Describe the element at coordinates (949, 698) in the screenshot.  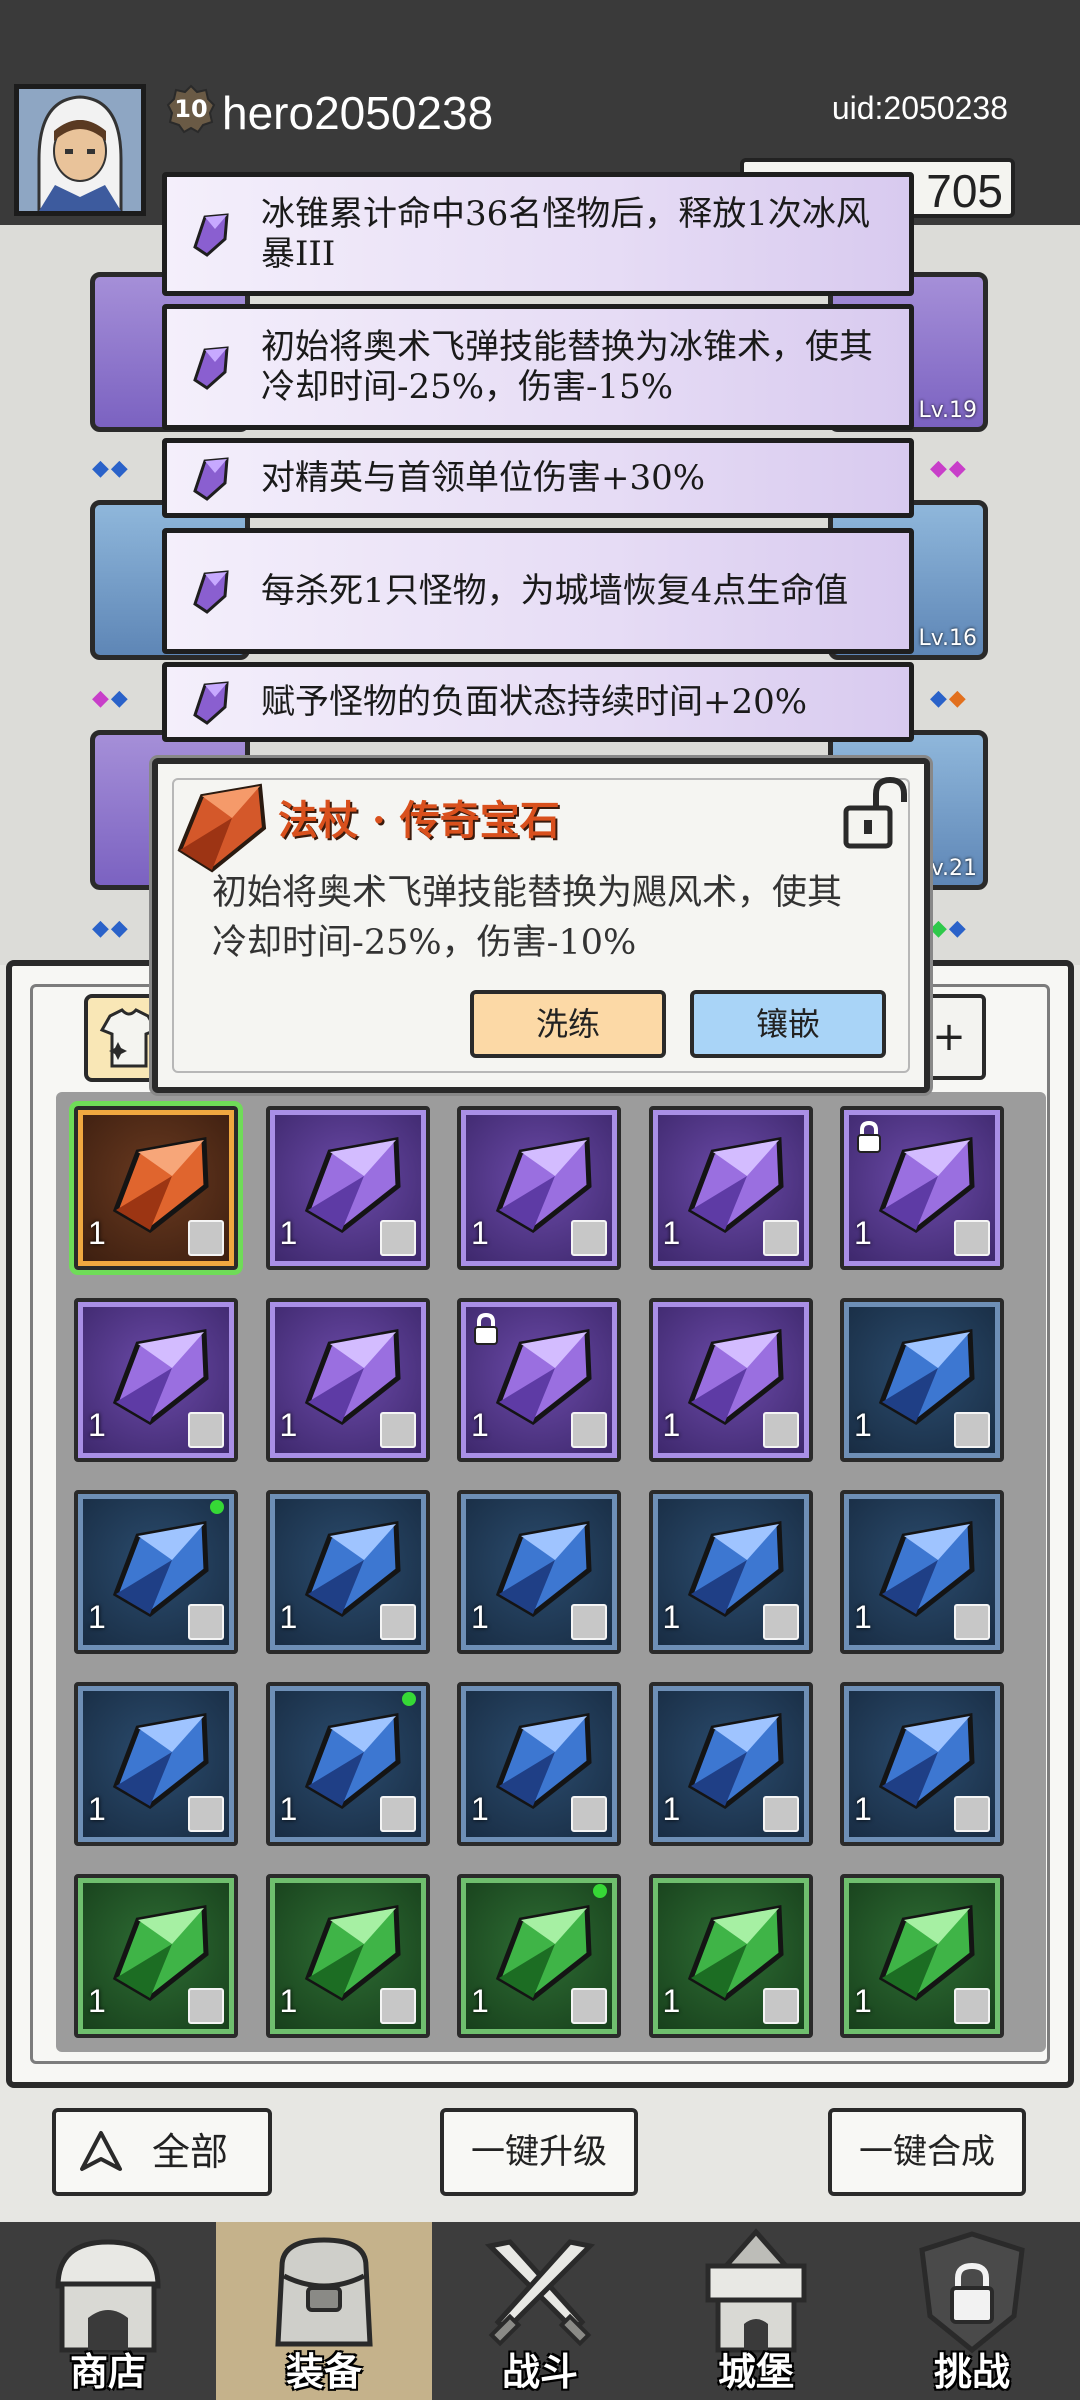
I see `socket-diamonds-right-2: ◆◆` at that location.